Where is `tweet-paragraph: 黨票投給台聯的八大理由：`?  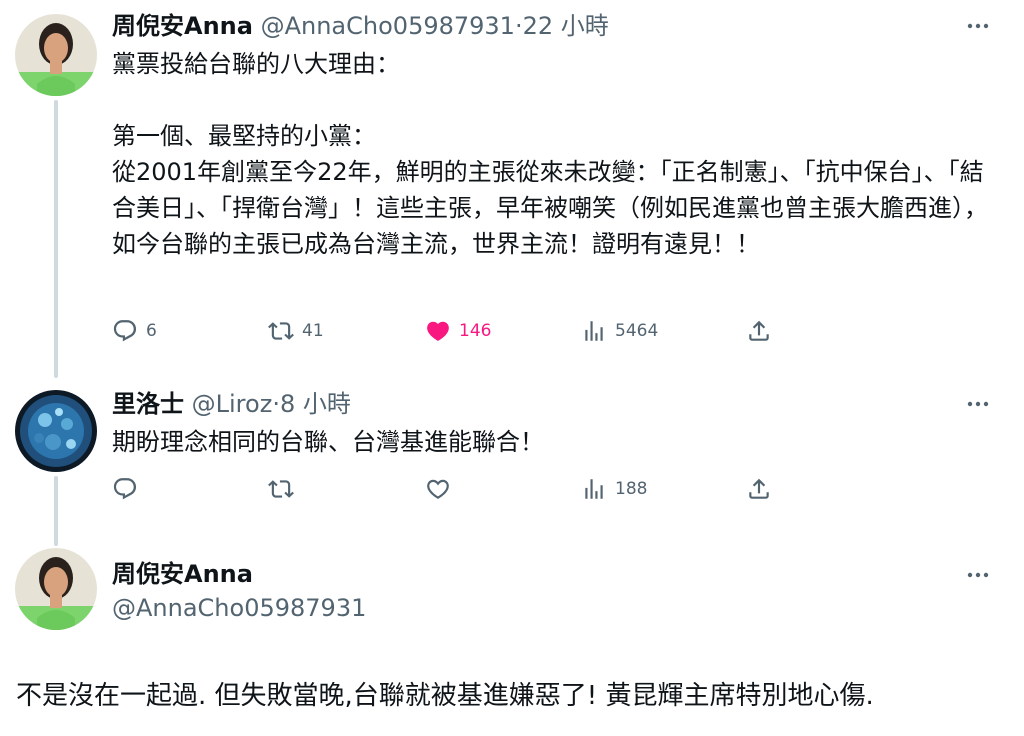 tweet-paragraph: 黨票投給台聯的八大理由： is located at coordinates (256, 64).